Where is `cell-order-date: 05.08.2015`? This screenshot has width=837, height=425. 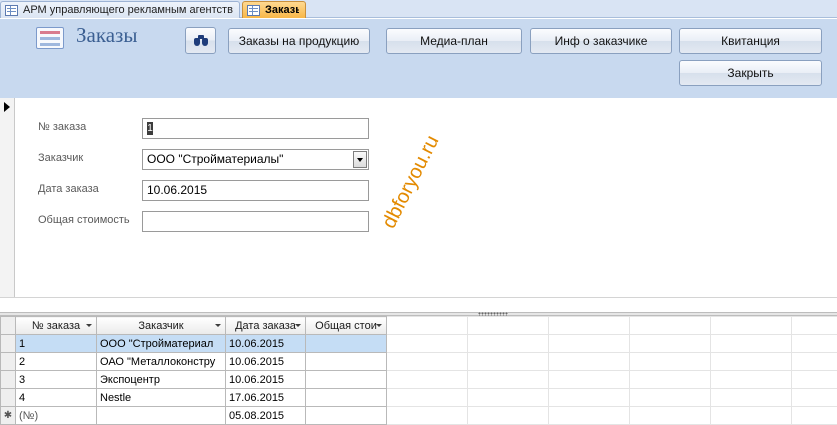
cell-order-date: 05.08.2015 is located at coordinates (265, 415).